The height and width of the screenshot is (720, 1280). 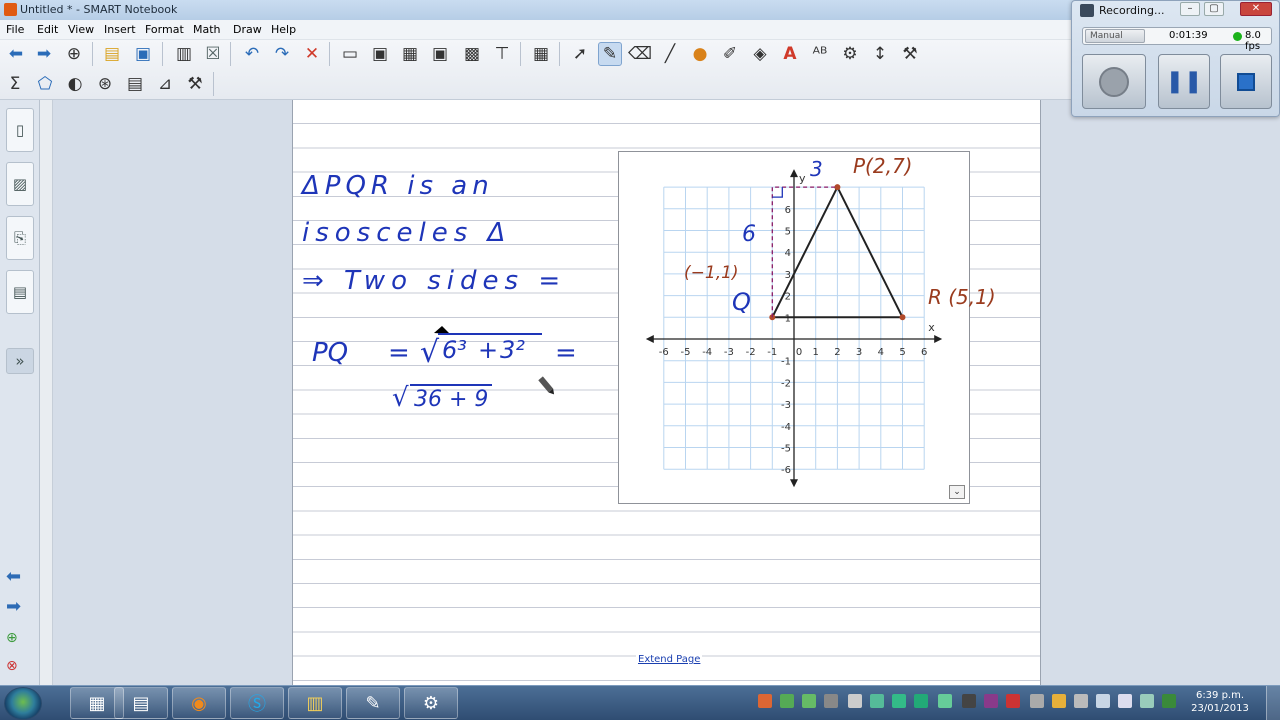 What do you see at coordinates (397, 186) in the screenshot?
I see `hw-line-1: ΔPQR is an` at bounding box center [397, 186].